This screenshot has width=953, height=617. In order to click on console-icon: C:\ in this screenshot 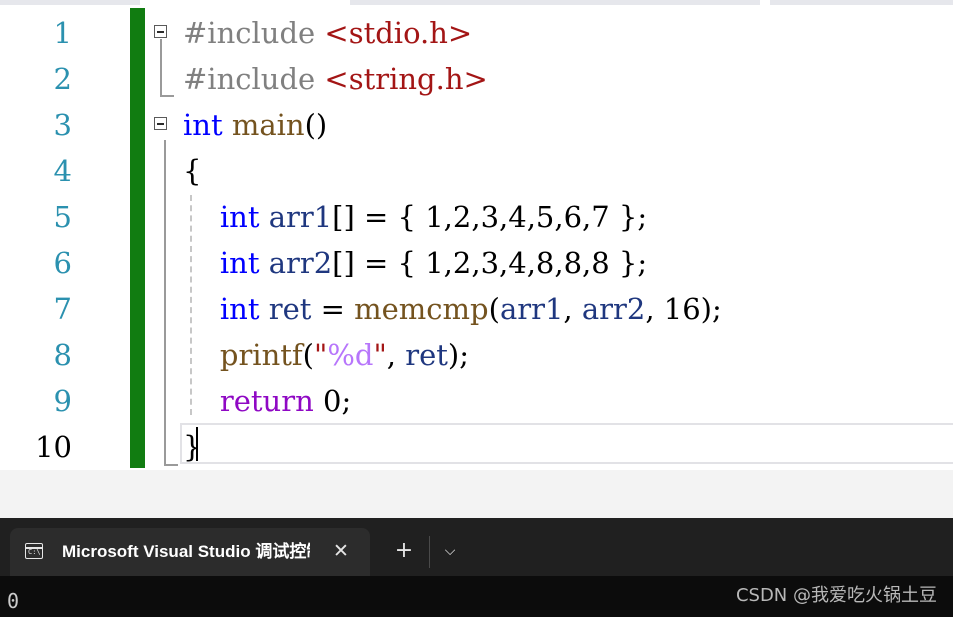, I will do `click(34, 551)`.